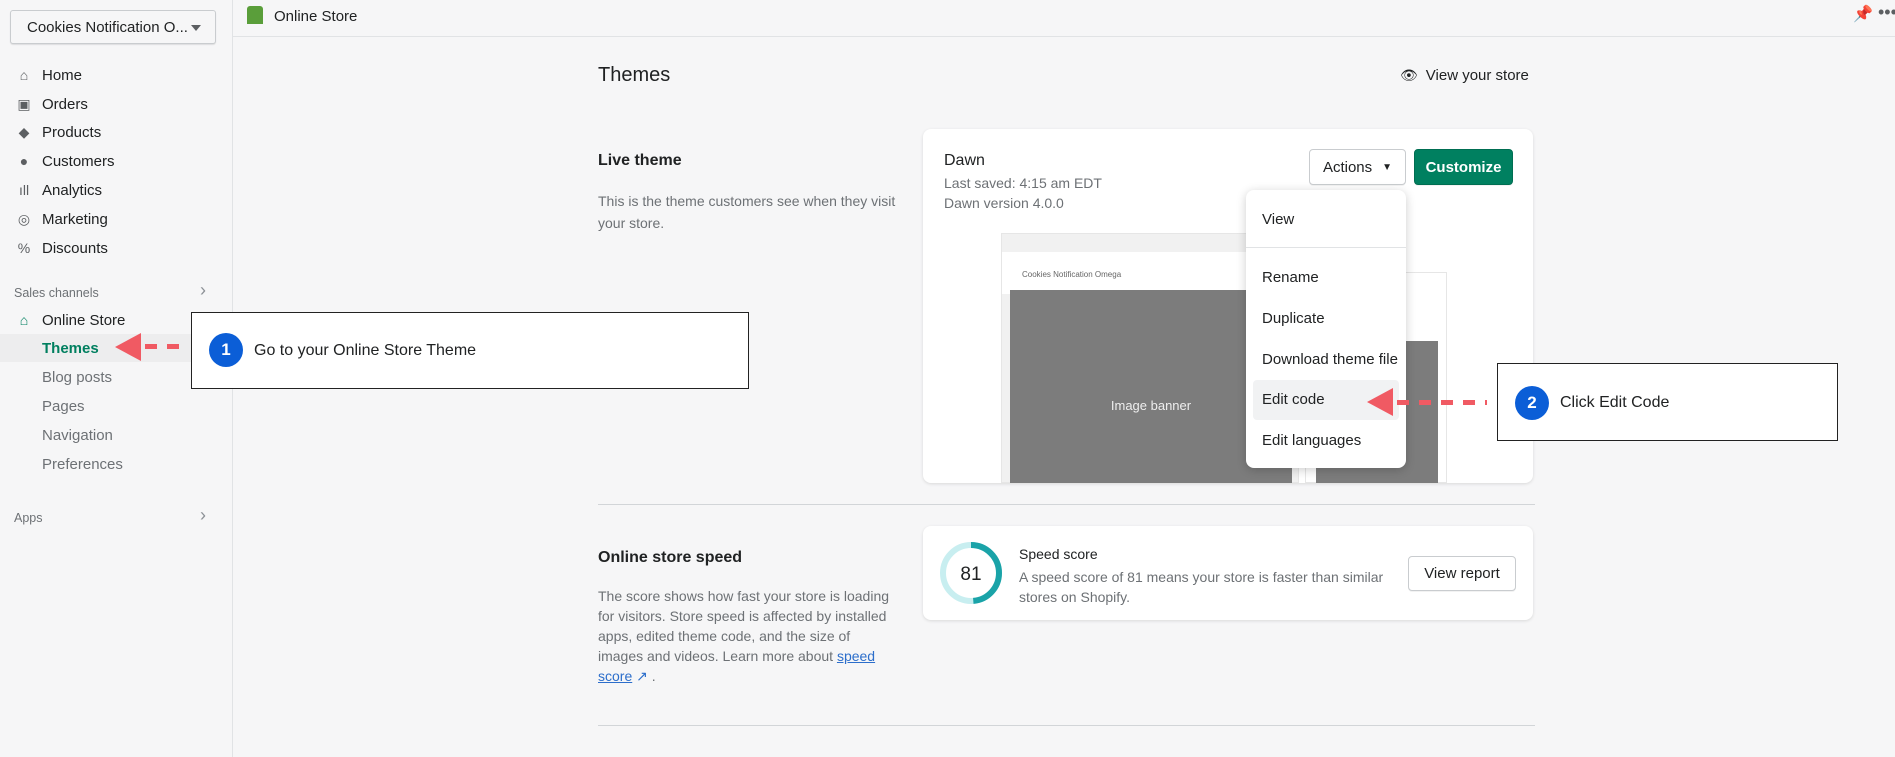 This screenshot has width=1895, height=757. What do you see at coordinates (1615, 402) in the screenshot?
I see `callout-text: Click Edit Code` at bounding box center [1615, 402].